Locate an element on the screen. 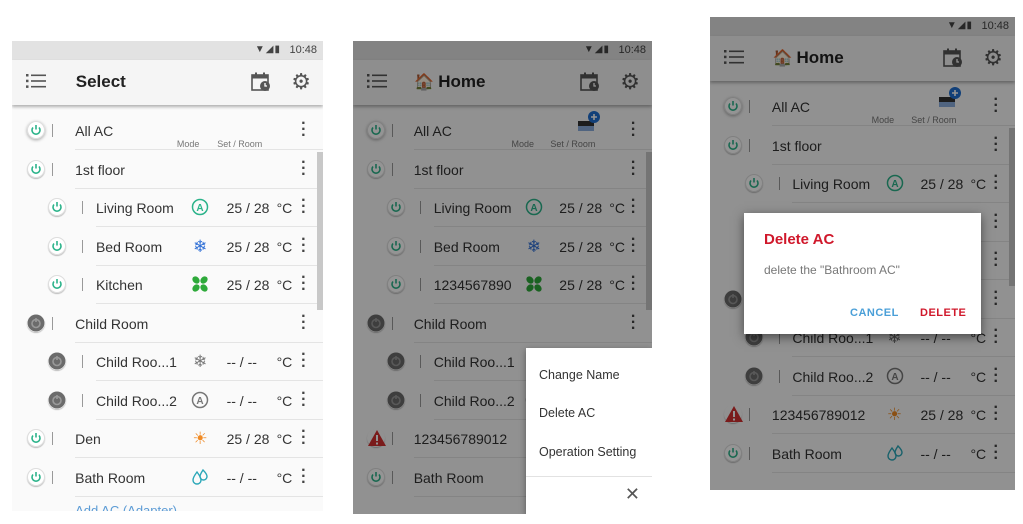 The width and height of the screenshot is (1023, 524). water-drop-icon is located at coordinates (200, 478).